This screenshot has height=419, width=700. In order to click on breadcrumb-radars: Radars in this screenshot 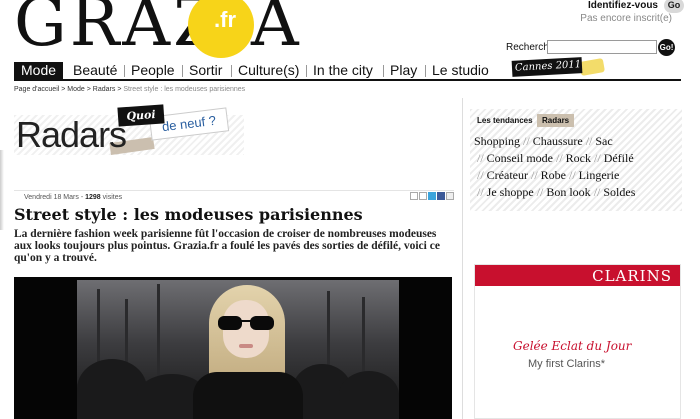, I will do `click(104, 89)`.